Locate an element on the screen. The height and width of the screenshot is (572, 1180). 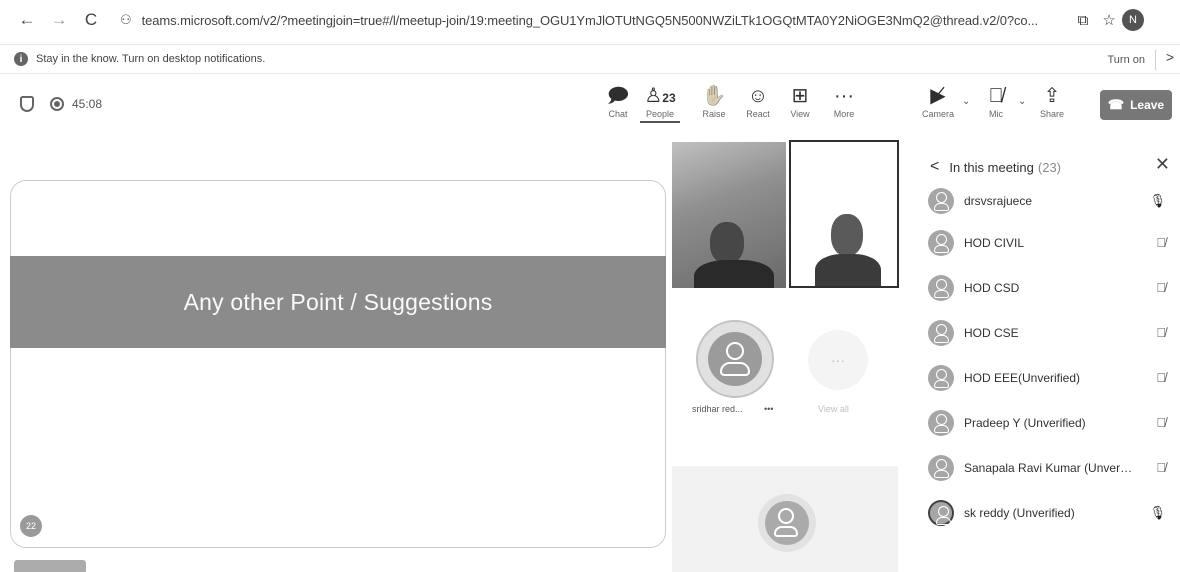
meeting-status: 45:08 is located at coordinates (61, 104).